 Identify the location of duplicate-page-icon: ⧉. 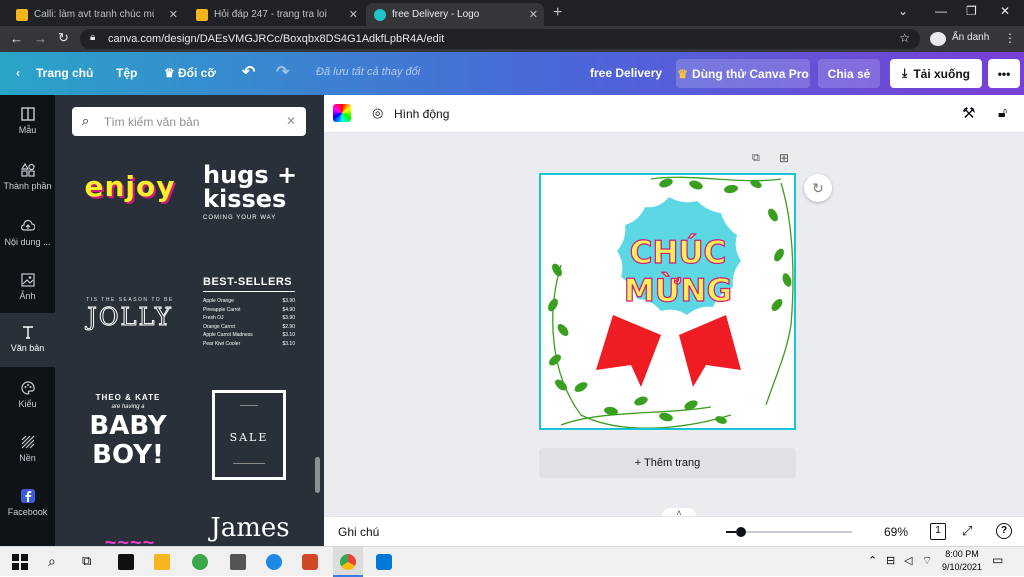
(756, 158).